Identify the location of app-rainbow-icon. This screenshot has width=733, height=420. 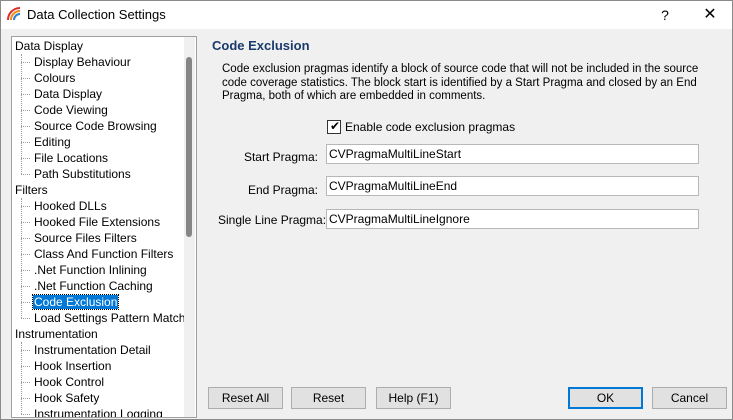
(14, 14).